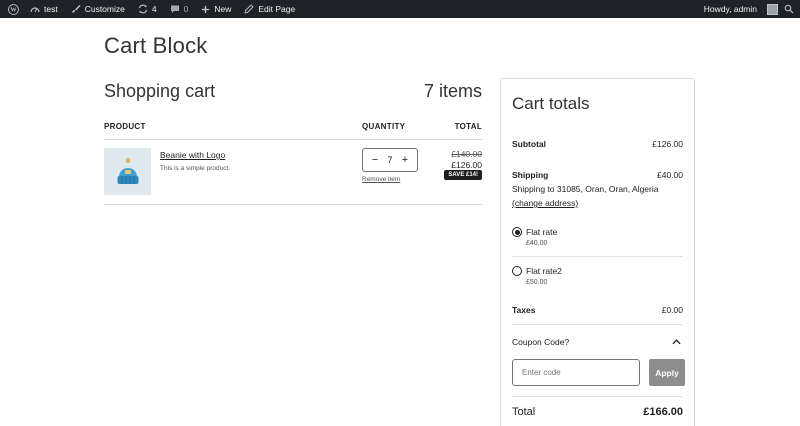  I want to click on column-header-total: TOTAL, so click(468, 126).